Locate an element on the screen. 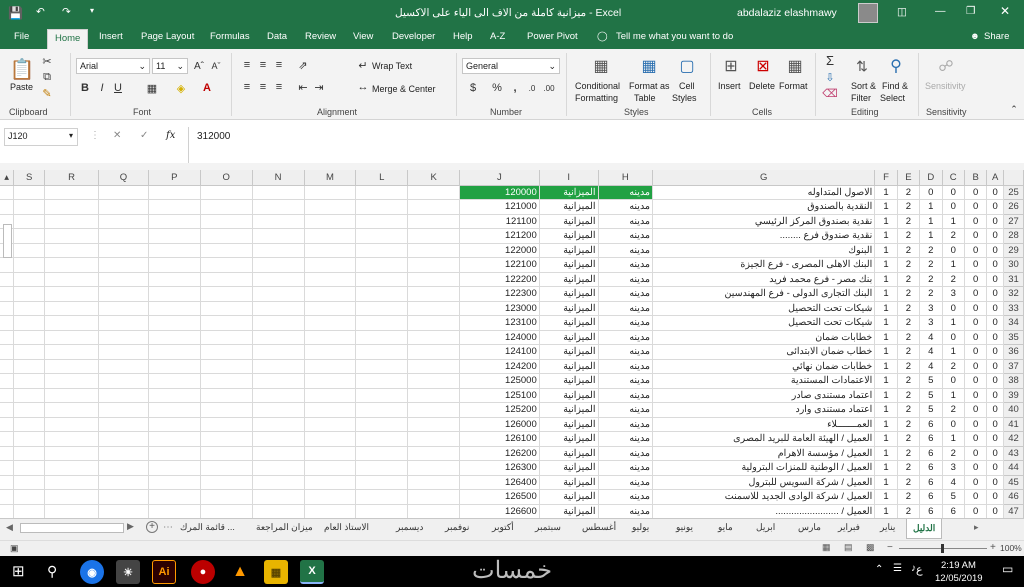  row-header: 31 is located at coordinates (1013, 279).